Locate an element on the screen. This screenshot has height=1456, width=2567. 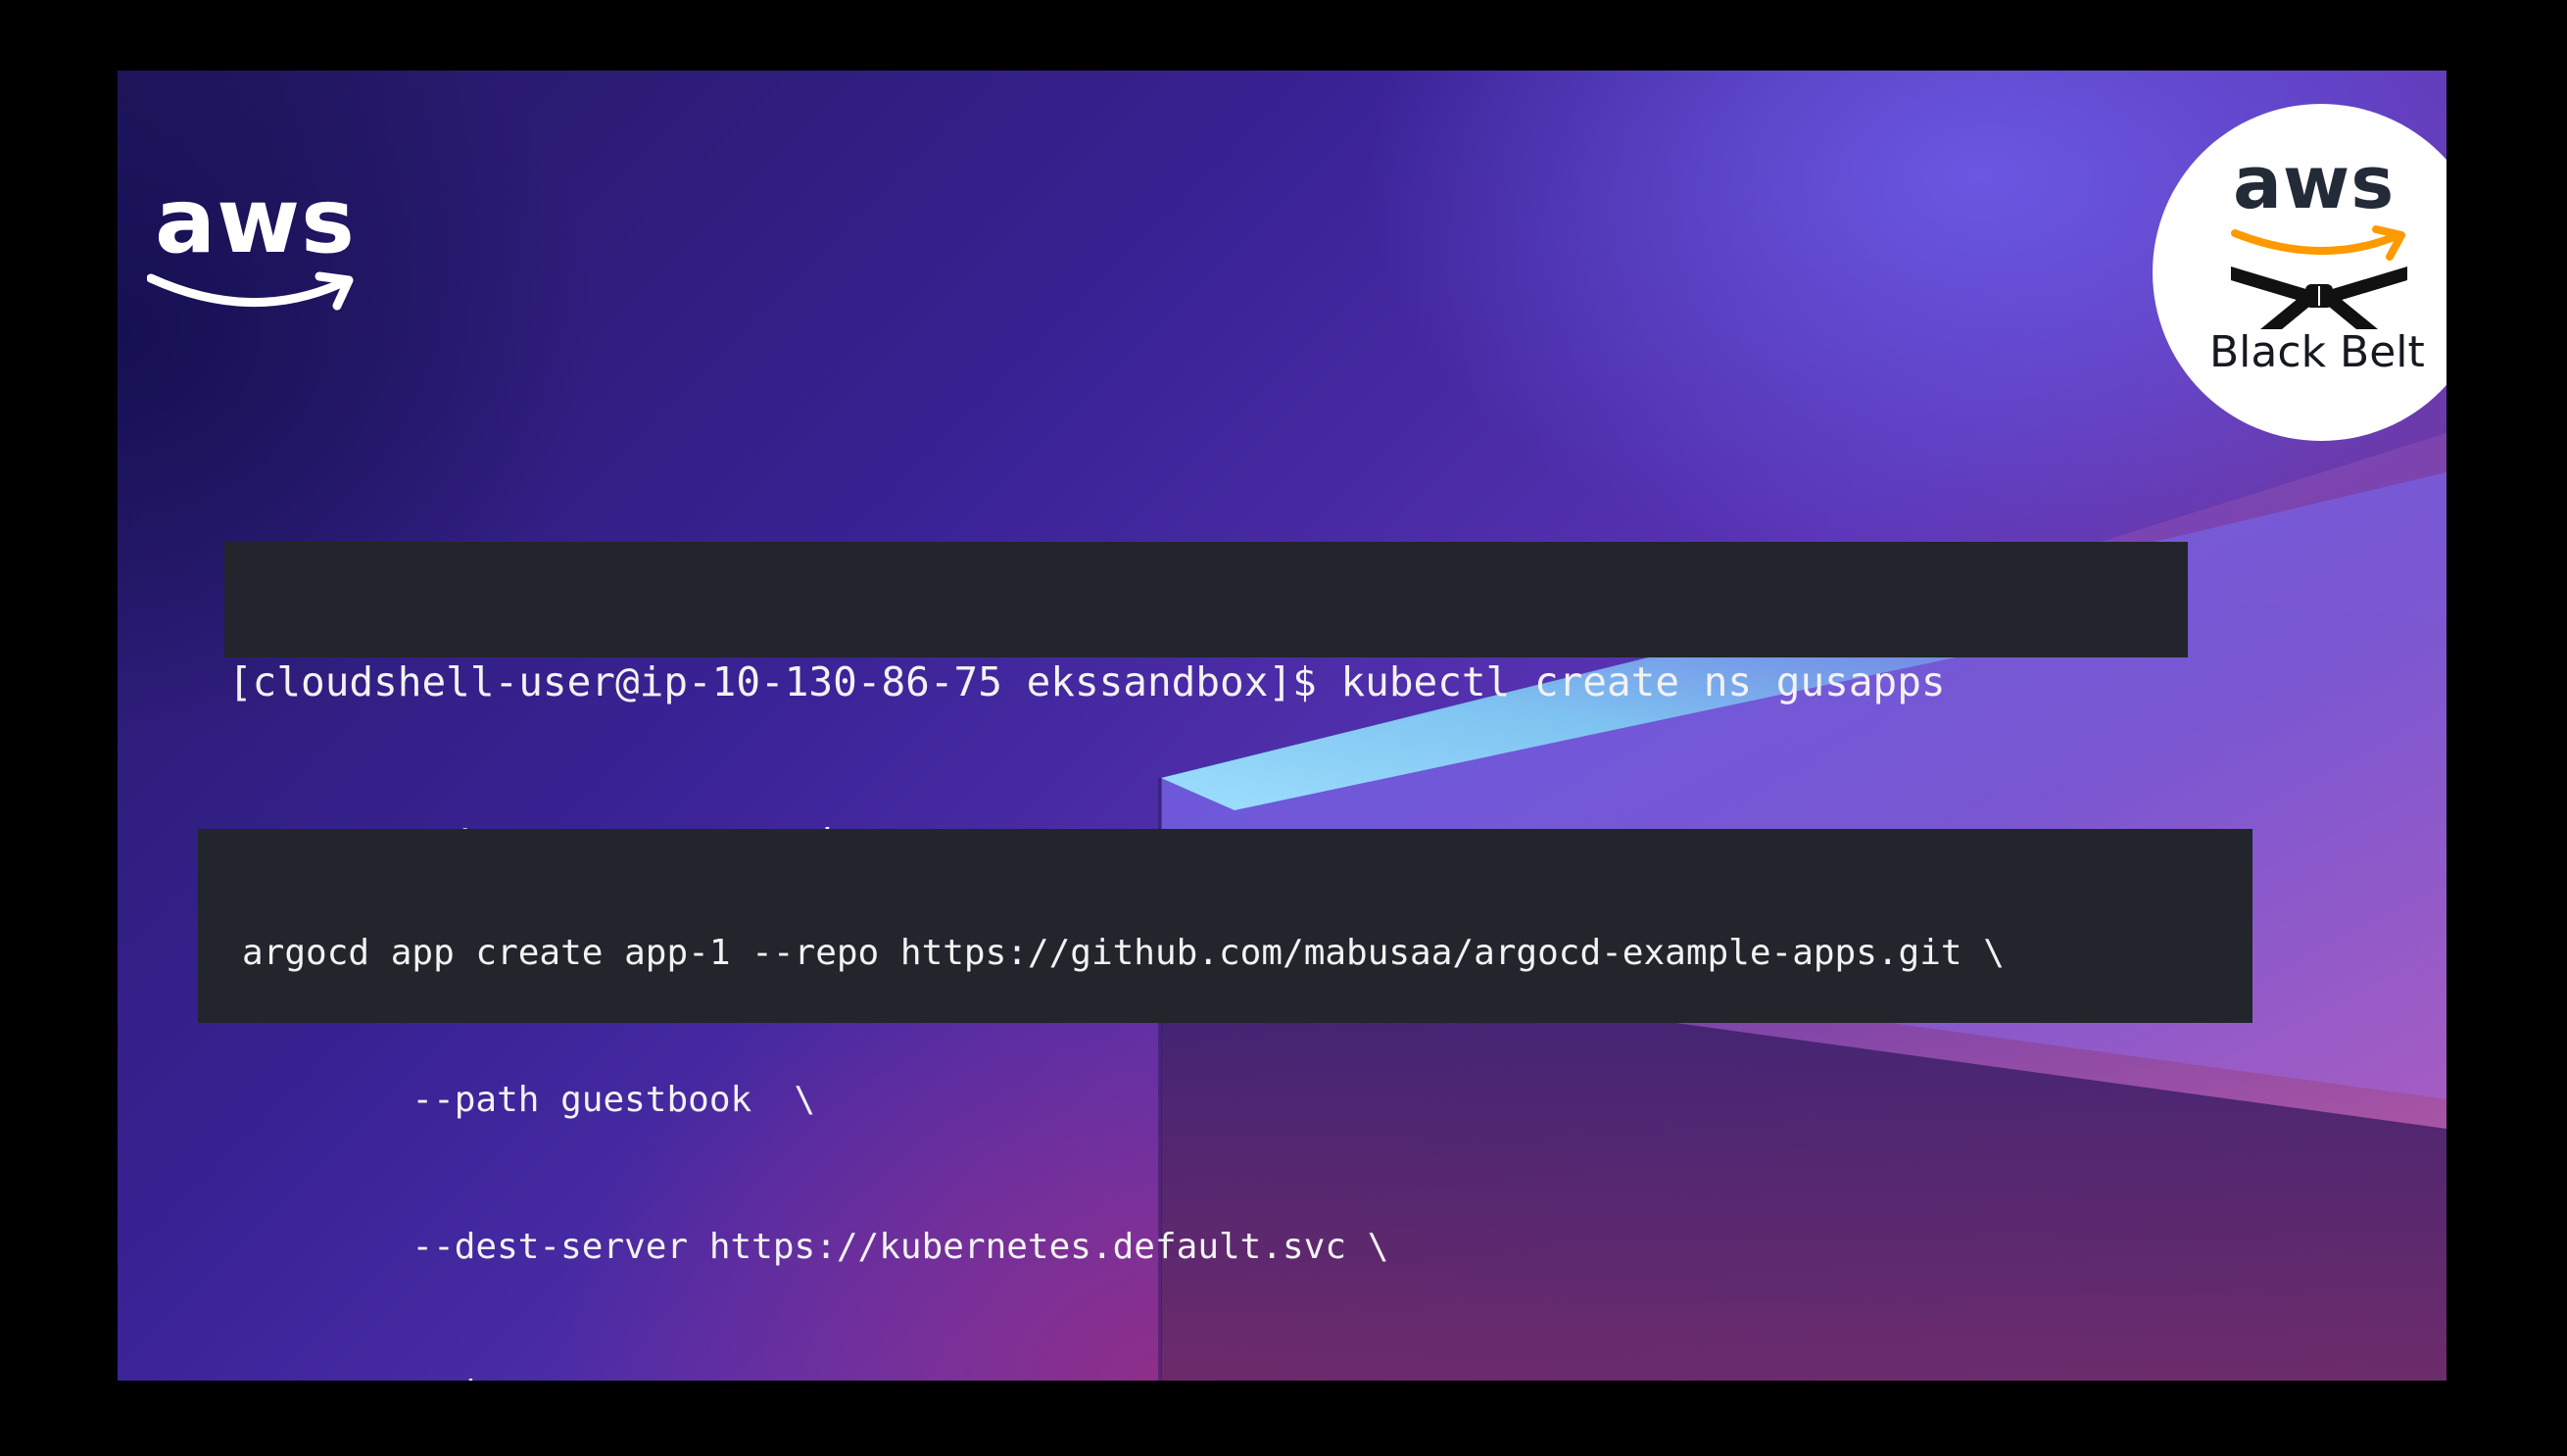
black-belt-knot-icon is located at coordinates (2319, 298).